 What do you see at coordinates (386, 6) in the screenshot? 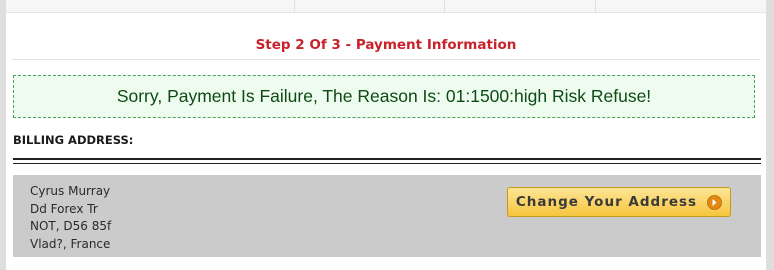
I see `top-tab-strip` at bounding box center [386, 6].